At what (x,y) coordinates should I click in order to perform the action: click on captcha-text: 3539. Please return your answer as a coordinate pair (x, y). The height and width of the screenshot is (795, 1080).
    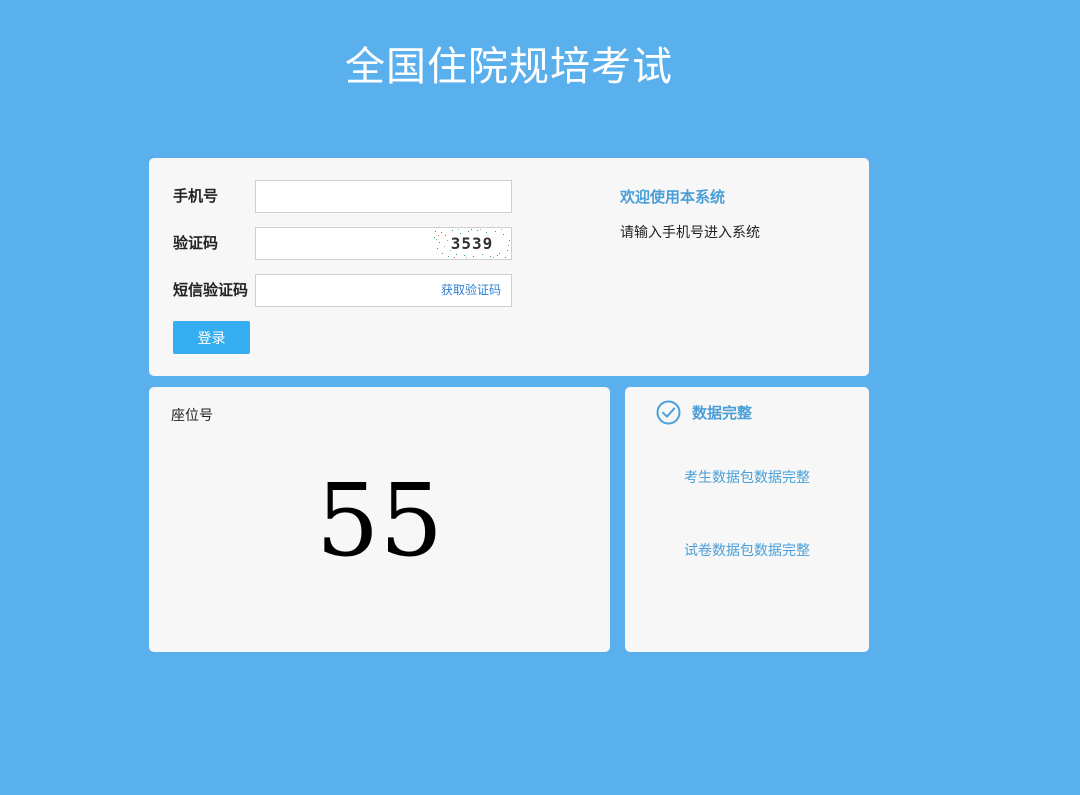
    Looking at the image, I should click on (472, 243).